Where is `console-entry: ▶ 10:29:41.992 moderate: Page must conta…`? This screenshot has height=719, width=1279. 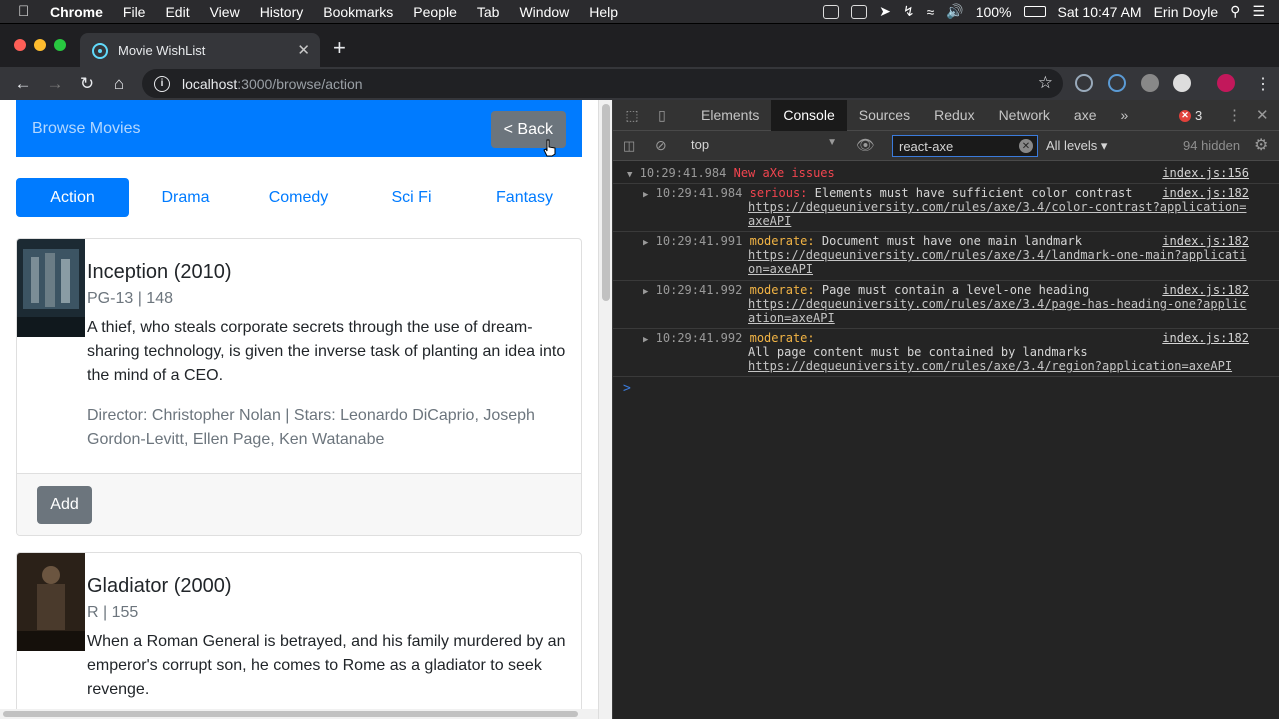
console-entry: ▶ 10:29:41.992 moderate: Page must conta… is located at coordinates (946, 305).